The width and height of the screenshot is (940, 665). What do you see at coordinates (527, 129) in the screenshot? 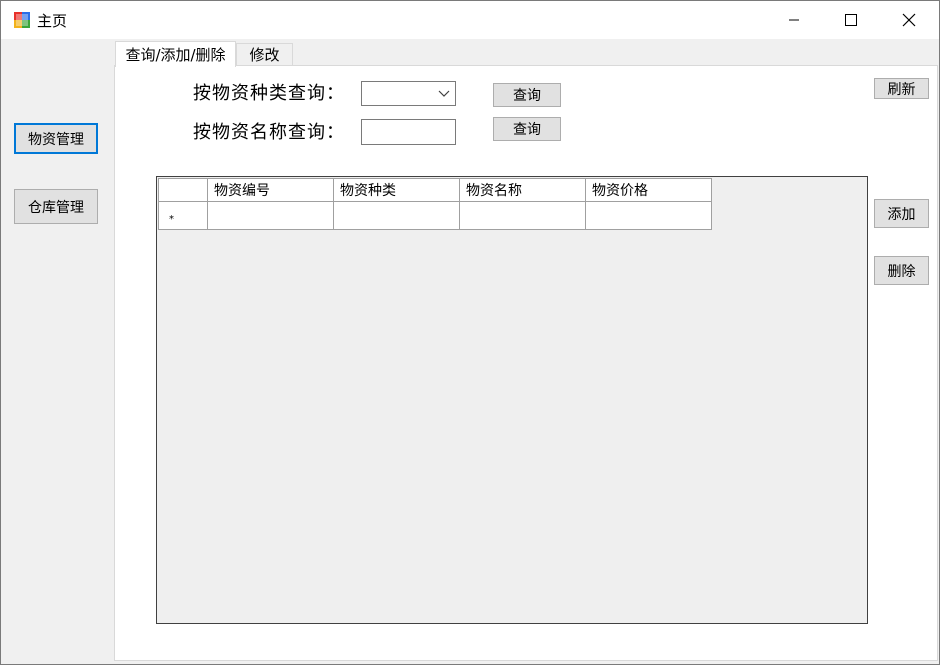
I see `search-by-name-button: 查询` at bounding box center [527, 129].